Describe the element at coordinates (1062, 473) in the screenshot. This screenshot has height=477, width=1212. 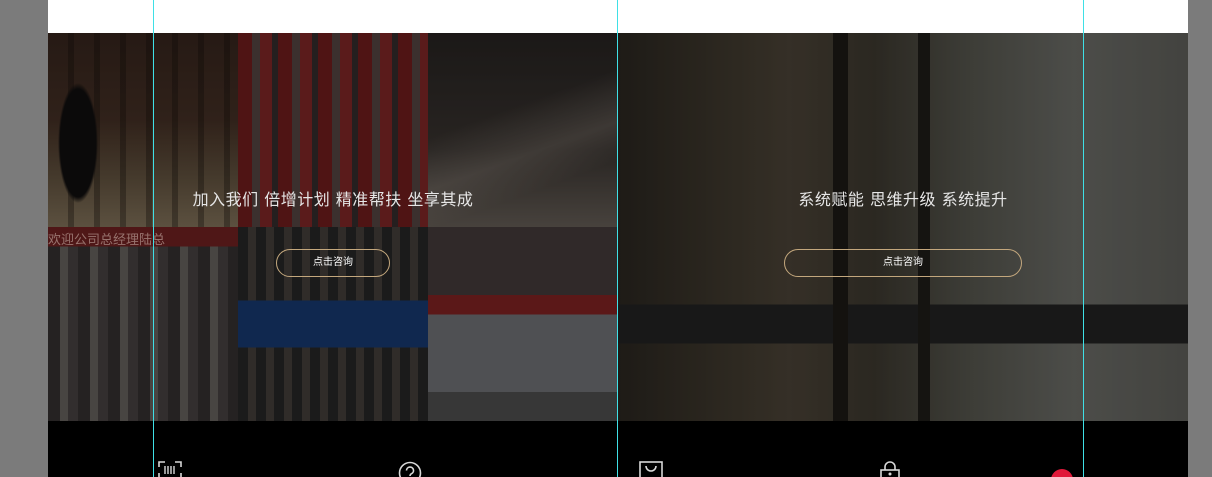
I see `notification-badge` at that location.